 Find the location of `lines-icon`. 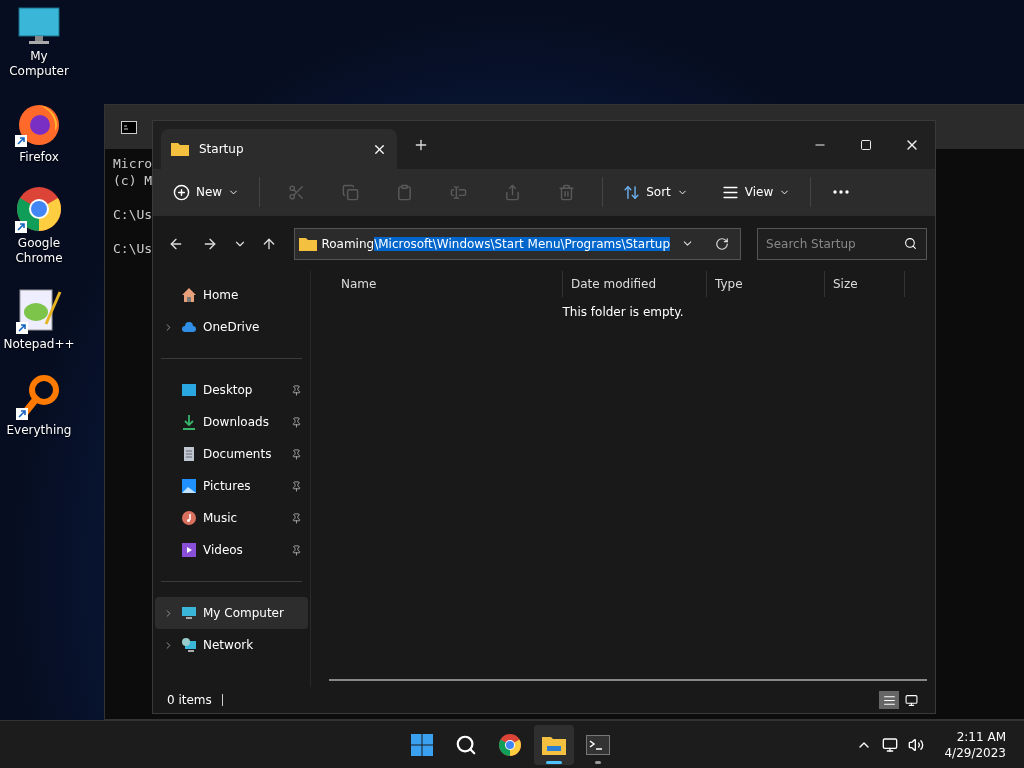

lines-icon is located at coordinates (889, 700).